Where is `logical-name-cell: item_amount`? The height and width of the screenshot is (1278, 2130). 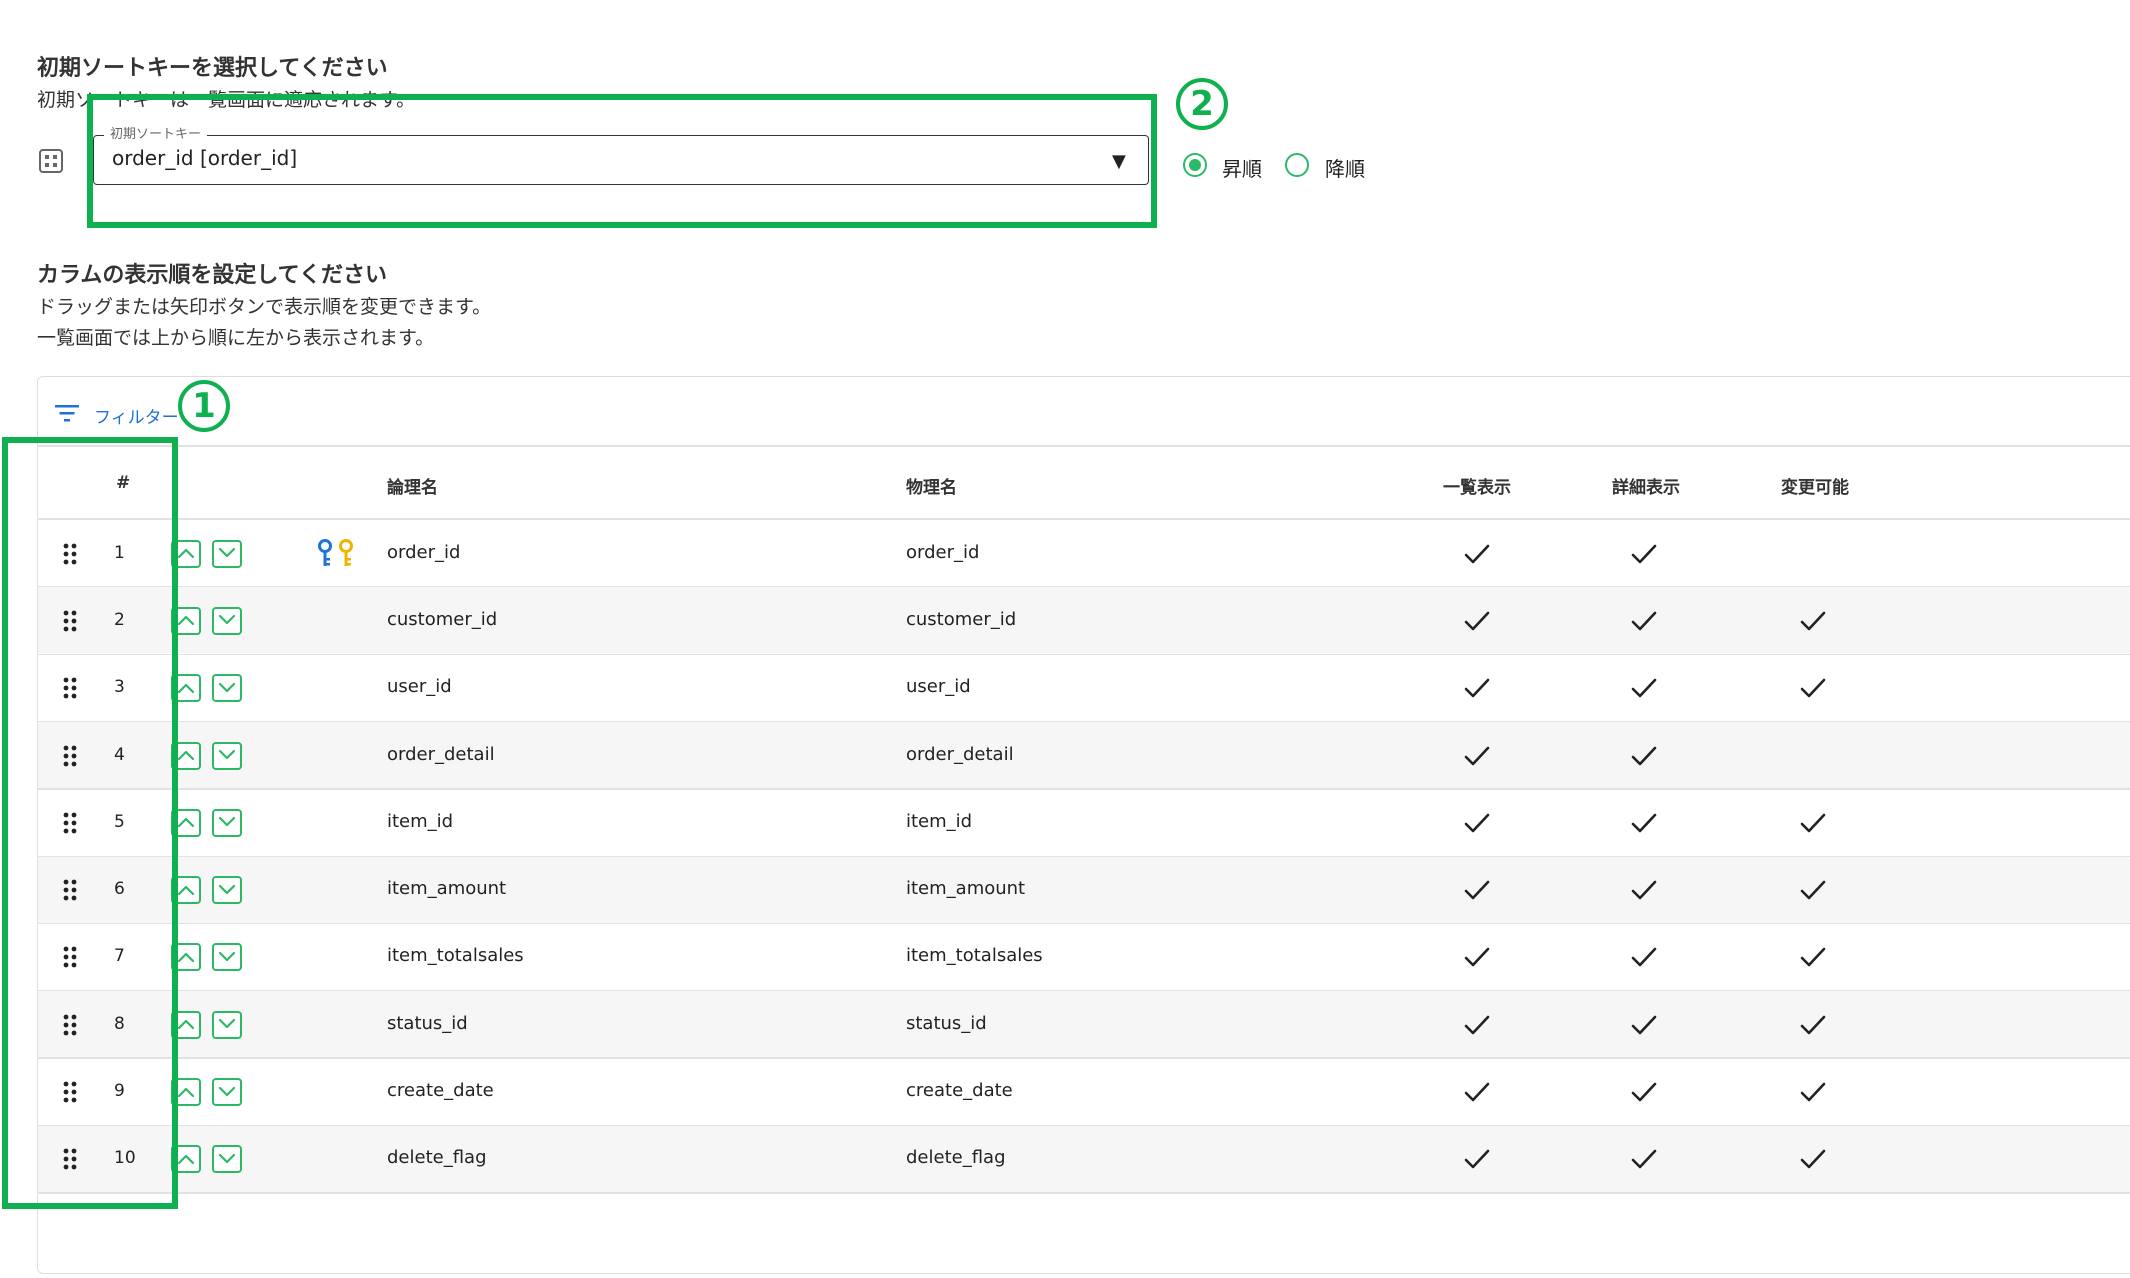
logical-name-cell: item_amount is located at coordinates (447, 889).